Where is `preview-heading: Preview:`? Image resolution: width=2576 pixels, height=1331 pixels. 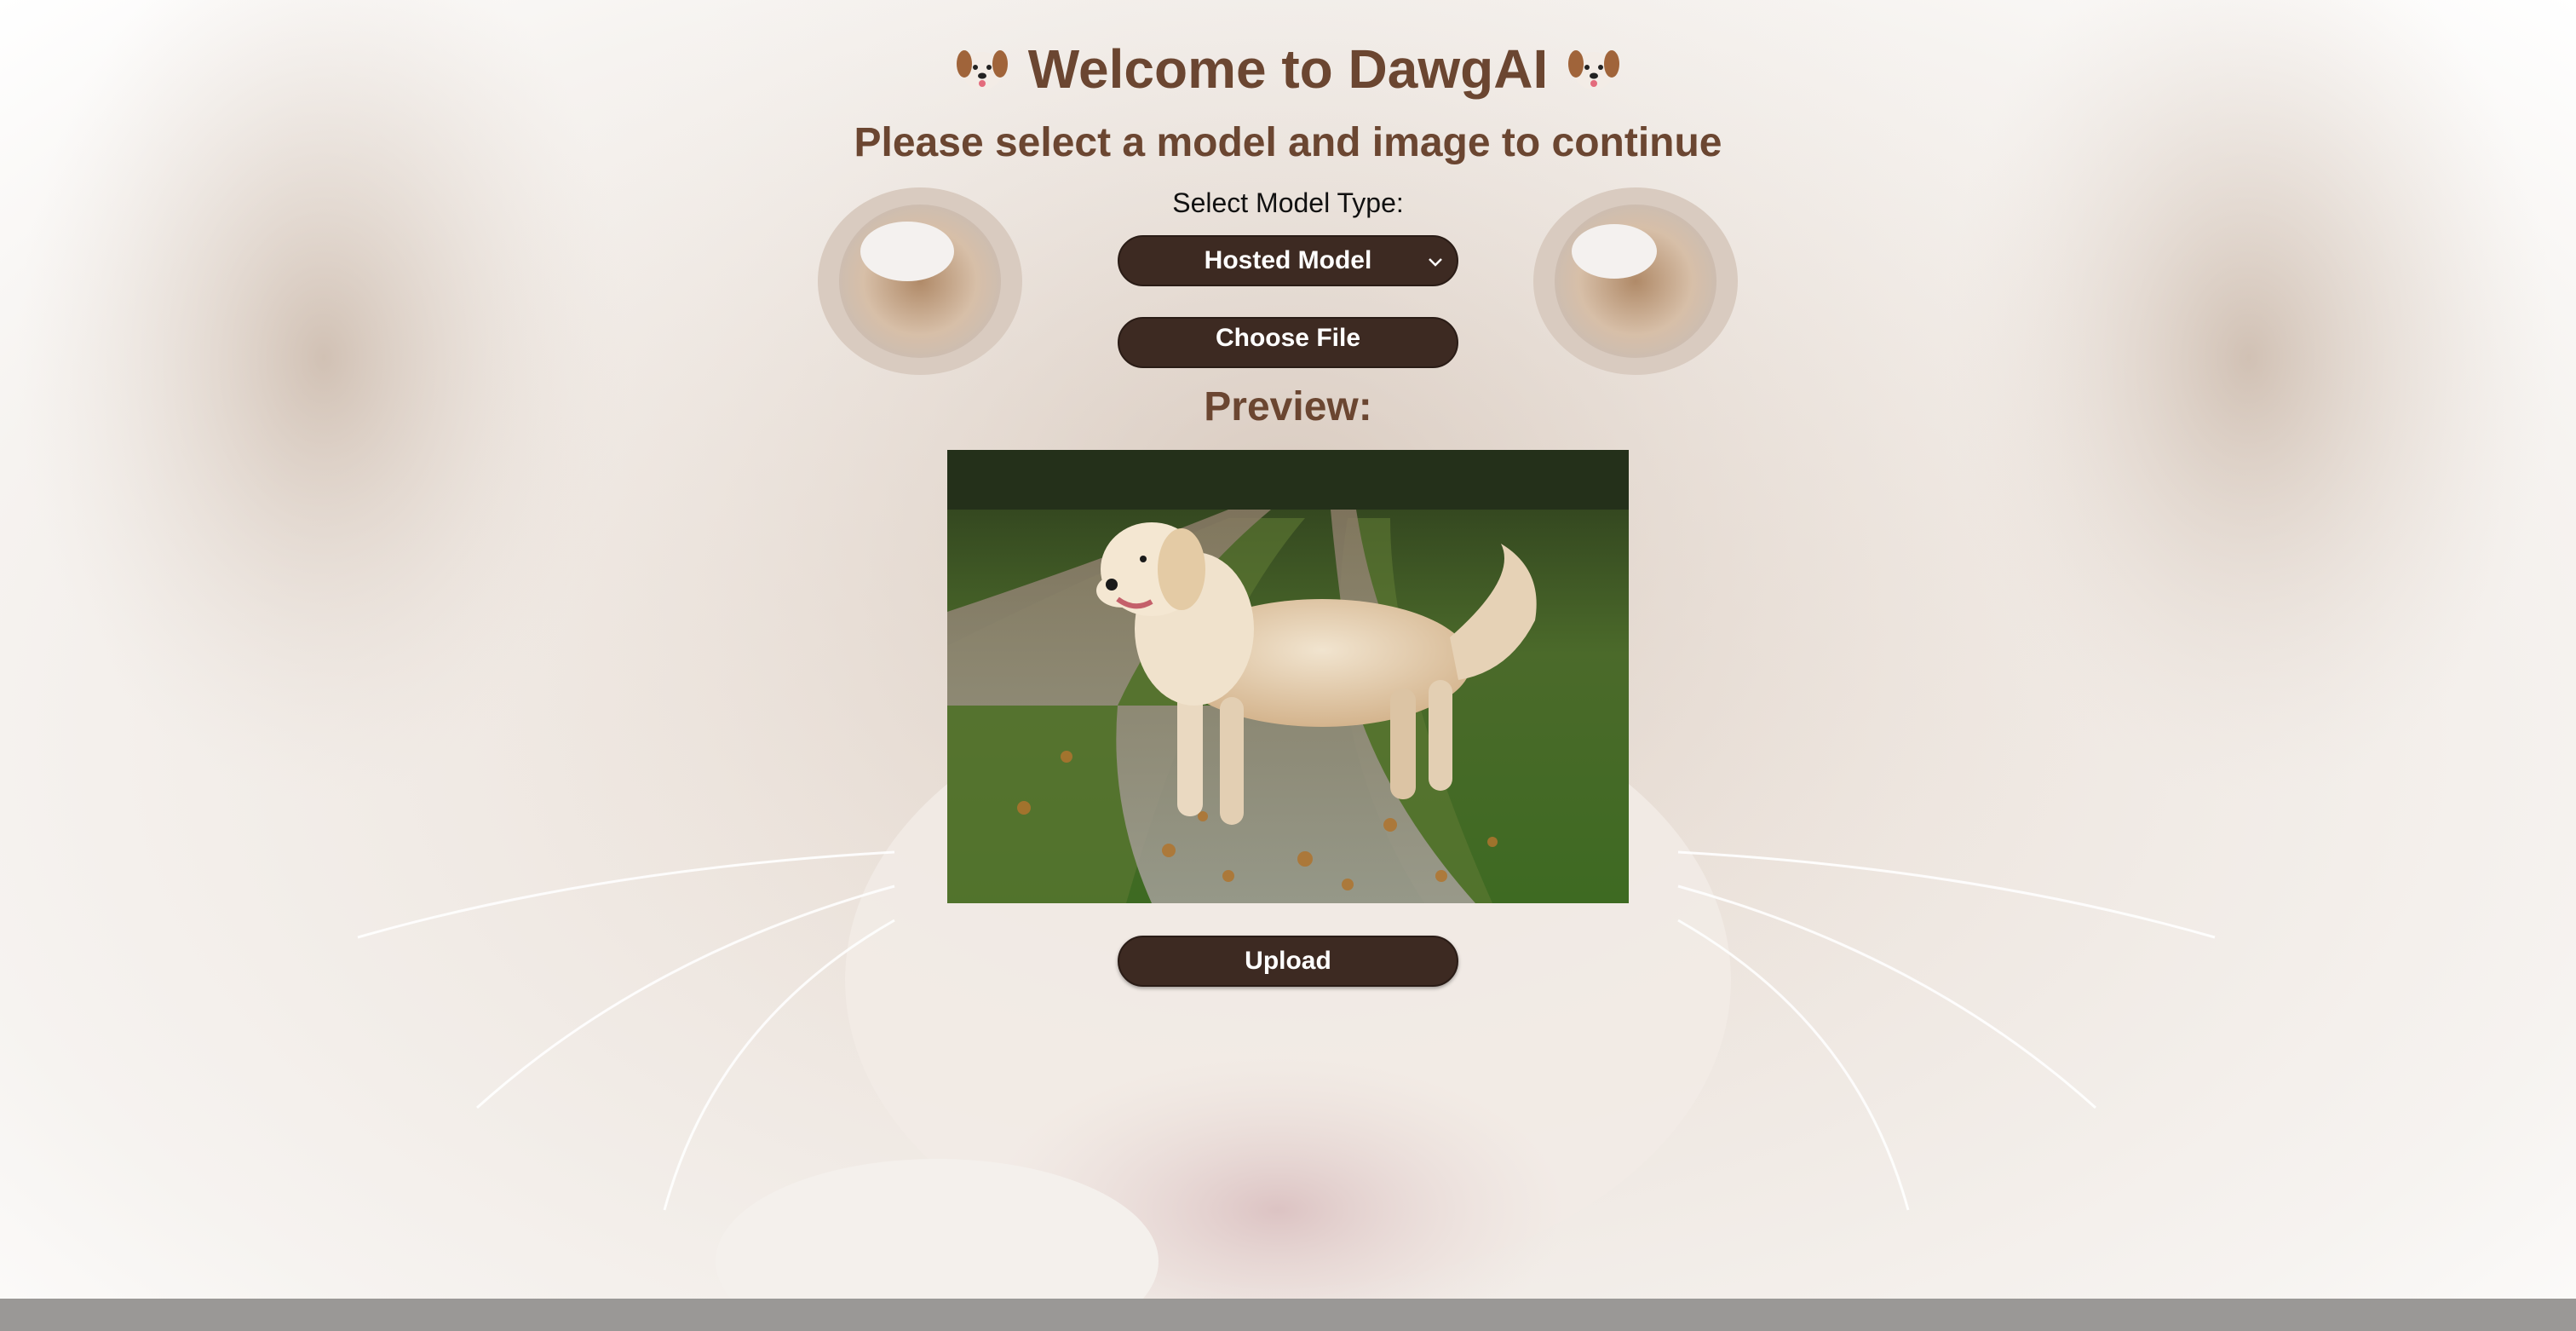
preview-heading: Preview: is located at coordinates (1288, 406).